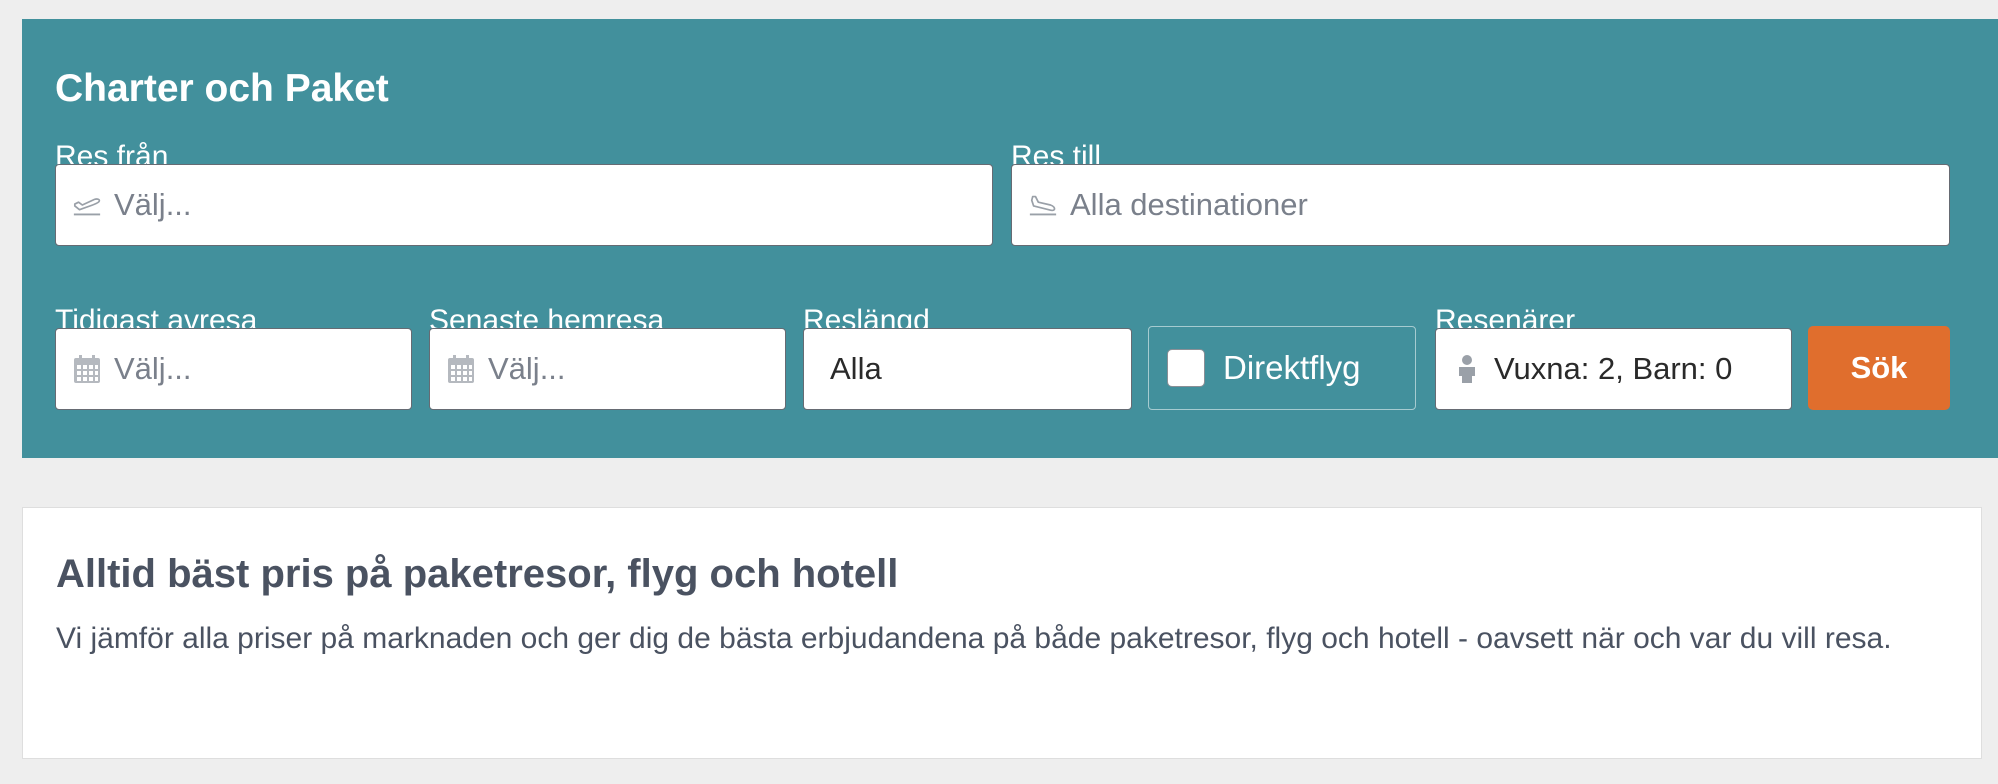 This screenshot has height=784, width=1998. I want to click on to-placeholder: Alla destinationer, so click(1189, 204).